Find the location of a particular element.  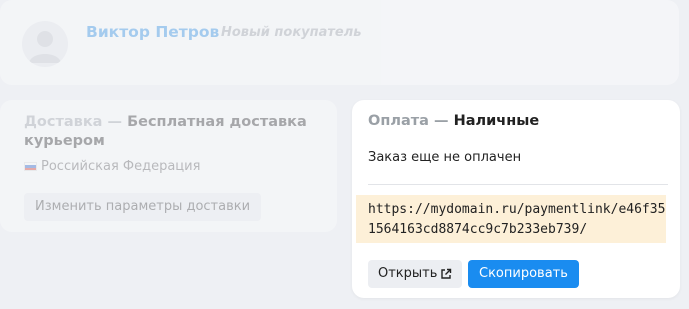

payment-label: Оплата is located at coordinates (398, 121).